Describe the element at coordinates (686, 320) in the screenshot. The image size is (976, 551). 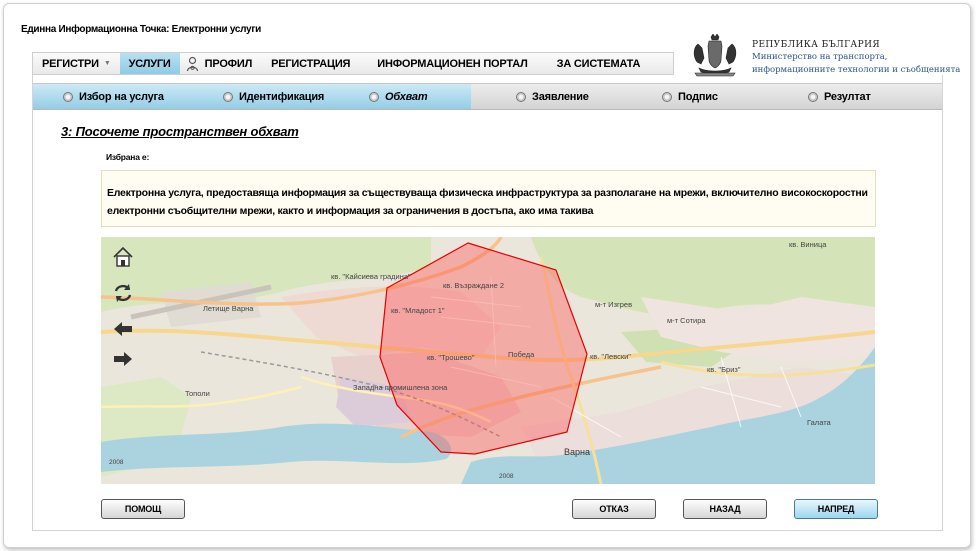
I see `map-label: м-т Сотира` at that location.